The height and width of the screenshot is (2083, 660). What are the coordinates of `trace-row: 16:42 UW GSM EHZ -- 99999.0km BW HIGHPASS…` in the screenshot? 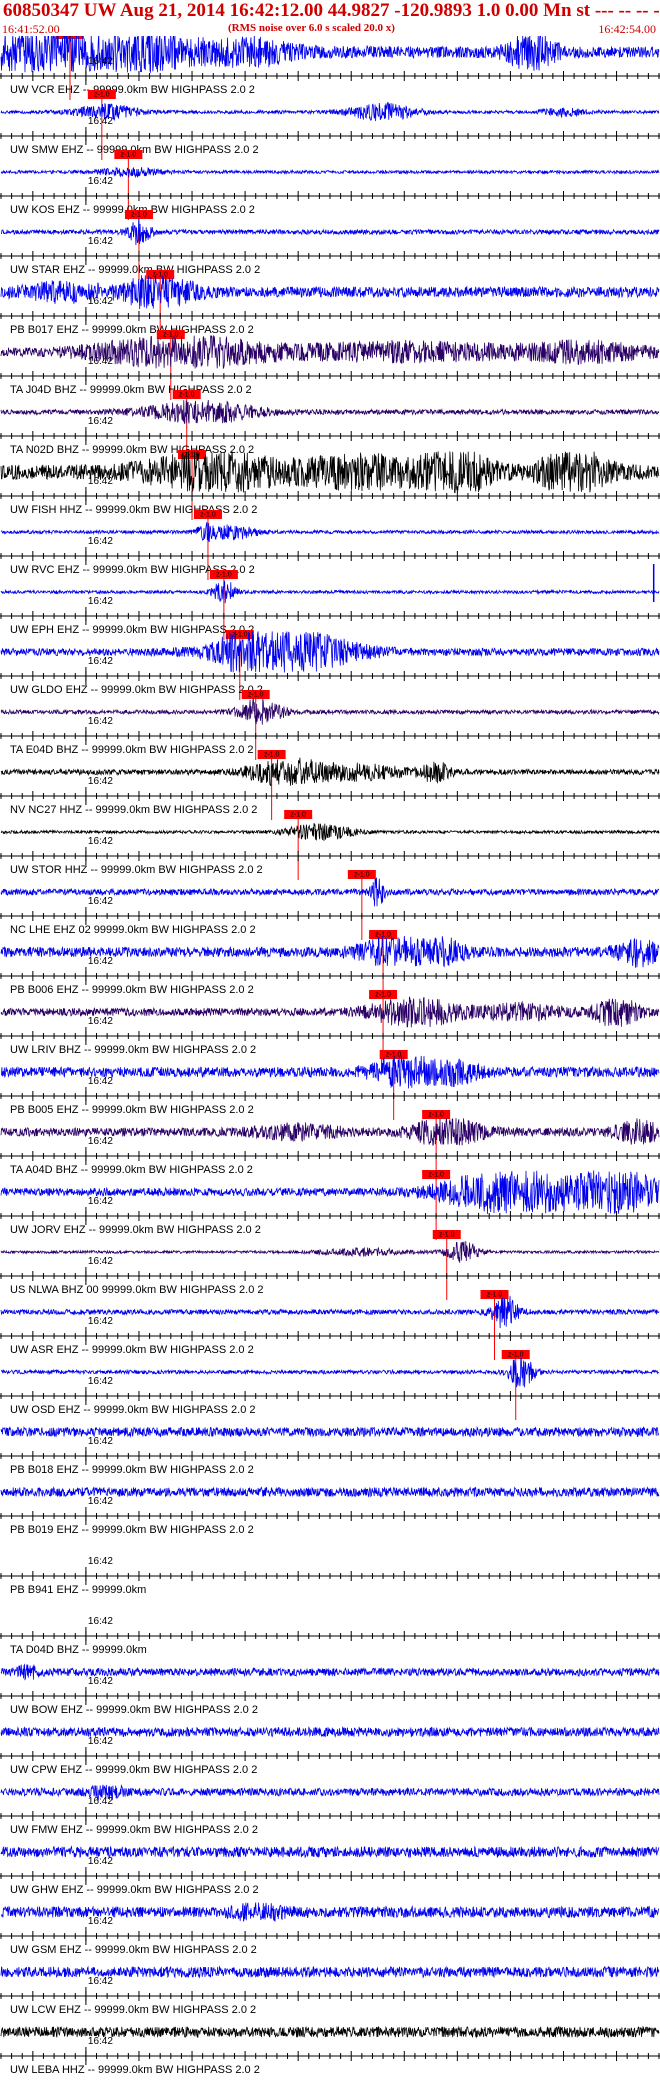 It's located at (330, 1929).